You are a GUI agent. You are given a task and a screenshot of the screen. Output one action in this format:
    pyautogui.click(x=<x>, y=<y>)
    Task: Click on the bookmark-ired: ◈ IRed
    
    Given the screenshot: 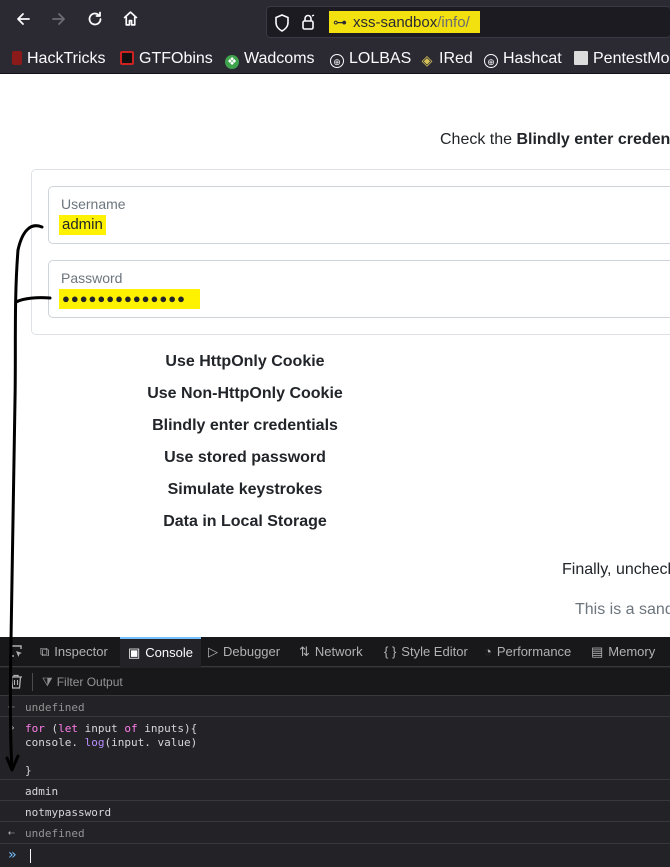 What is the action you would take?
    pyautogui.click(x=446, y=59)
    